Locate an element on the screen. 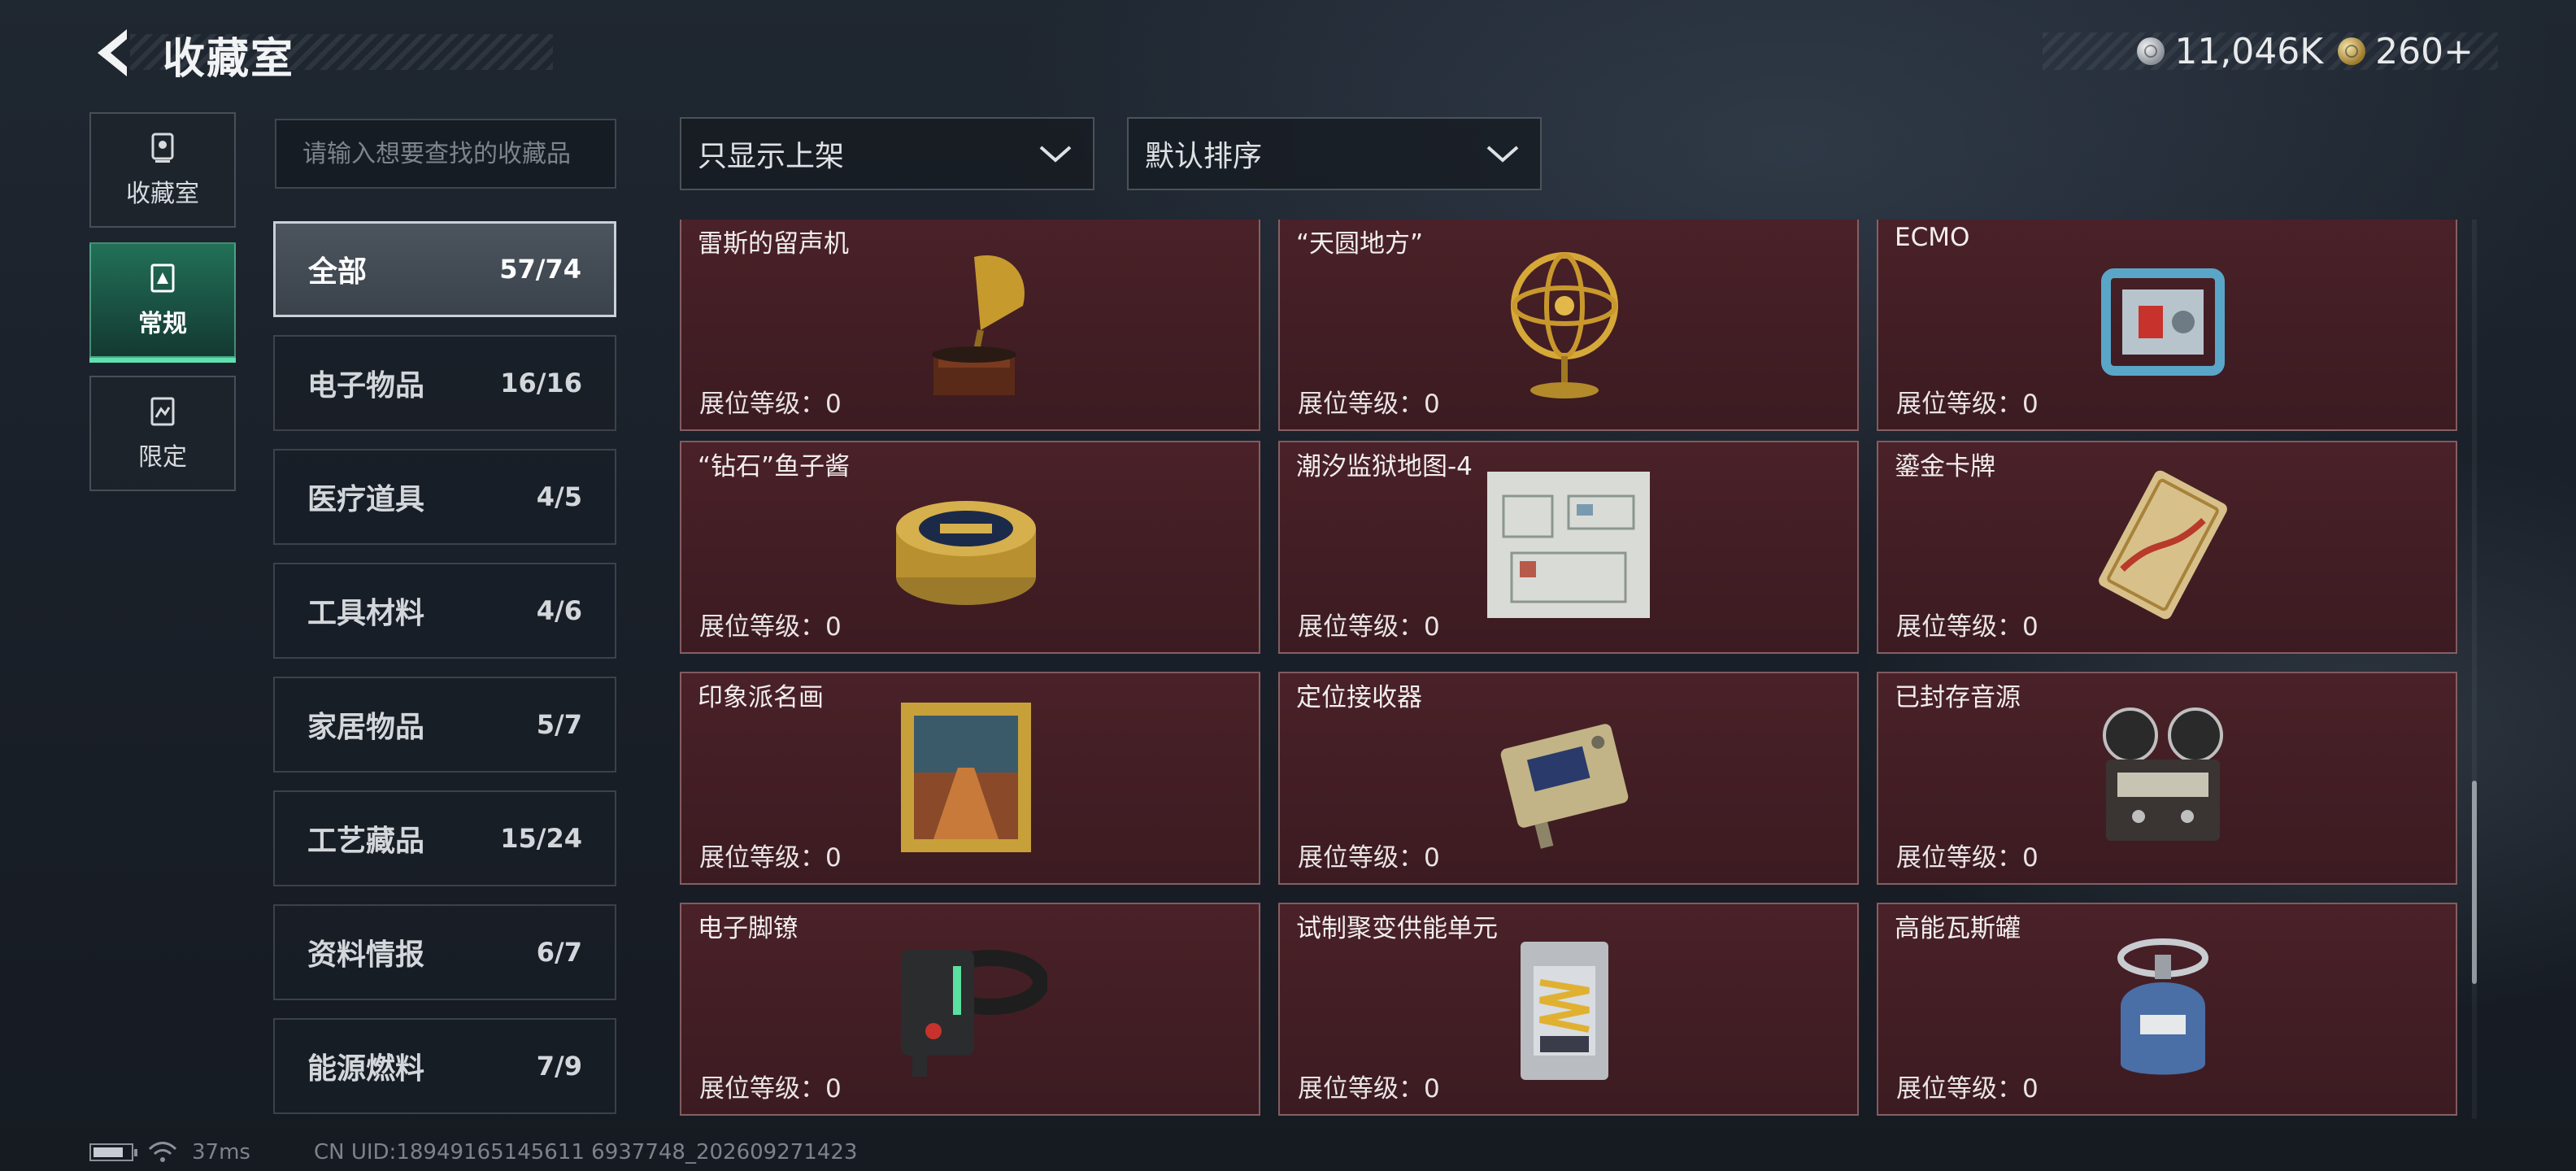  fusion-cell-icon is located at coordinates (1565, 1011).